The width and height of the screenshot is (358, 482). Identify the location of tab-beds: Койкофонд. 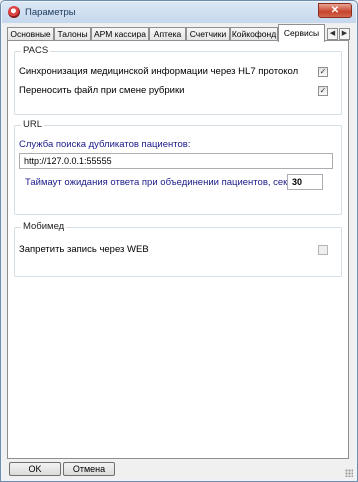
(254, 34).